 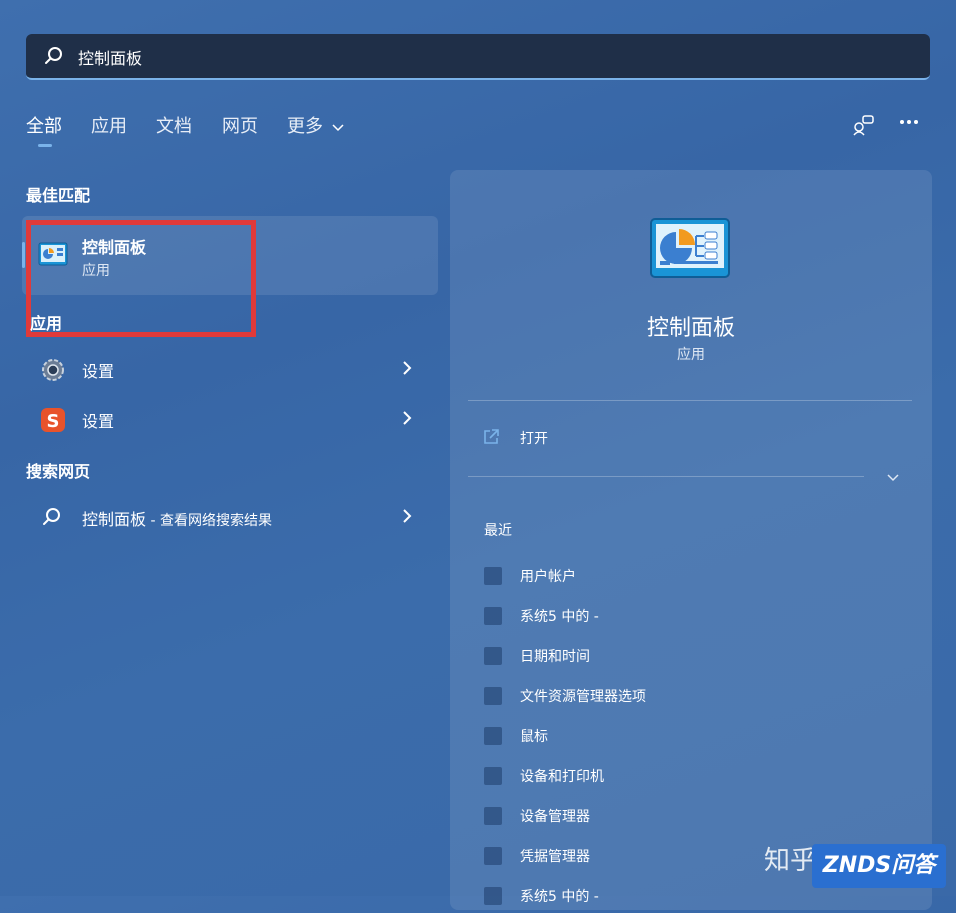 I want to click on search-input, so click(x=488, y=57).